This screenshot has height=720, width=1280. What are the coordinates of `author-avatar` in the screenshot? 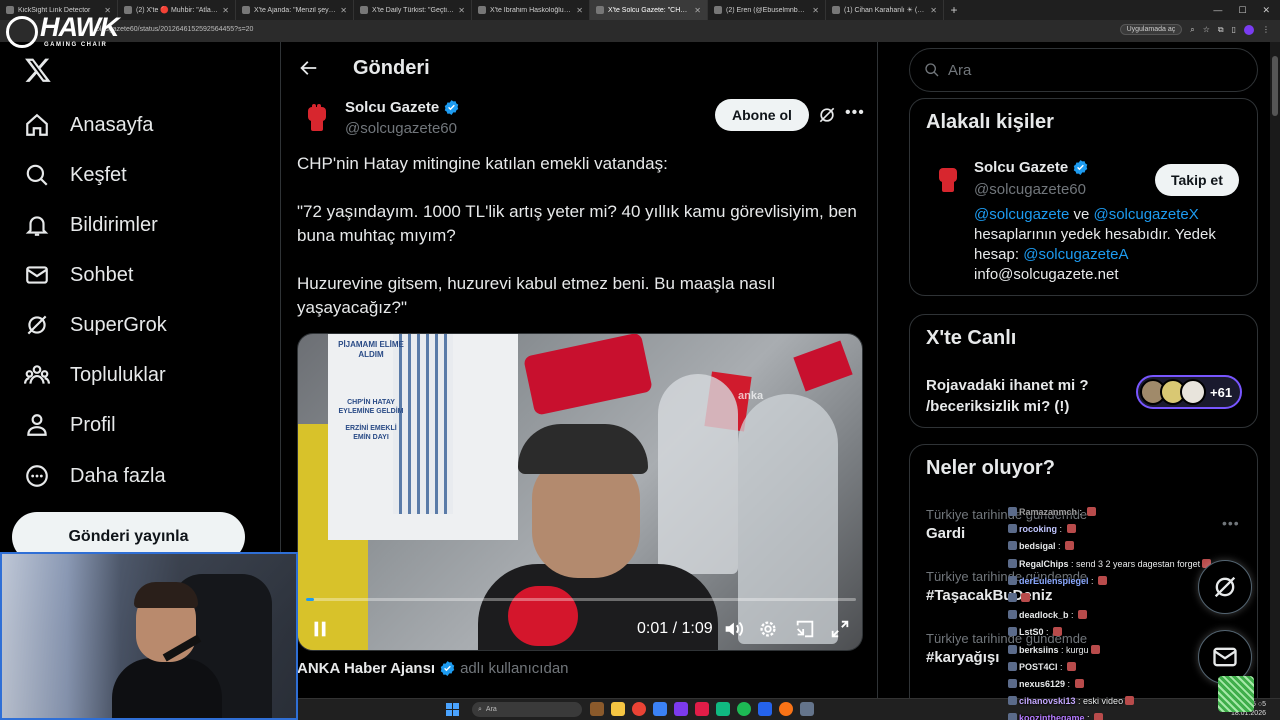 It's located at (317, 118).